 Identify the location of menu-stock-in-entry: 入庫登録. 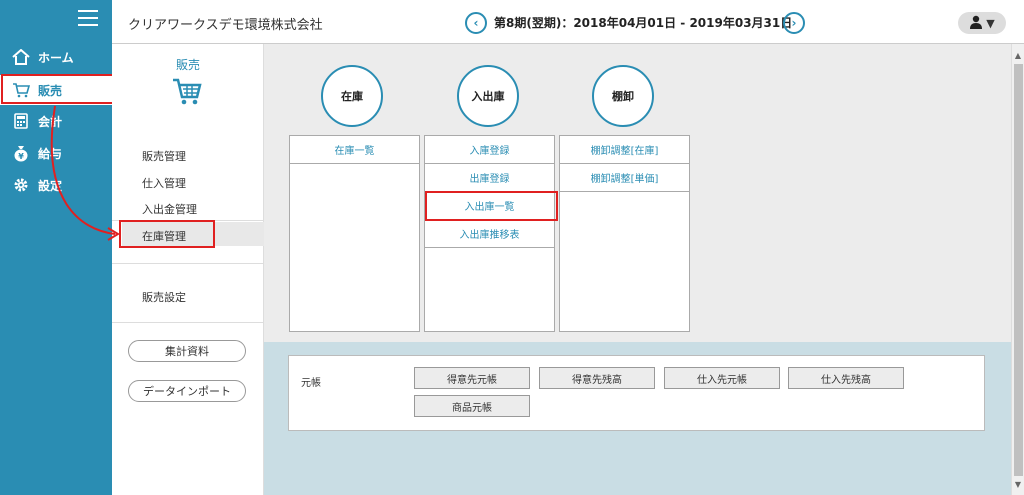
(489, 150).